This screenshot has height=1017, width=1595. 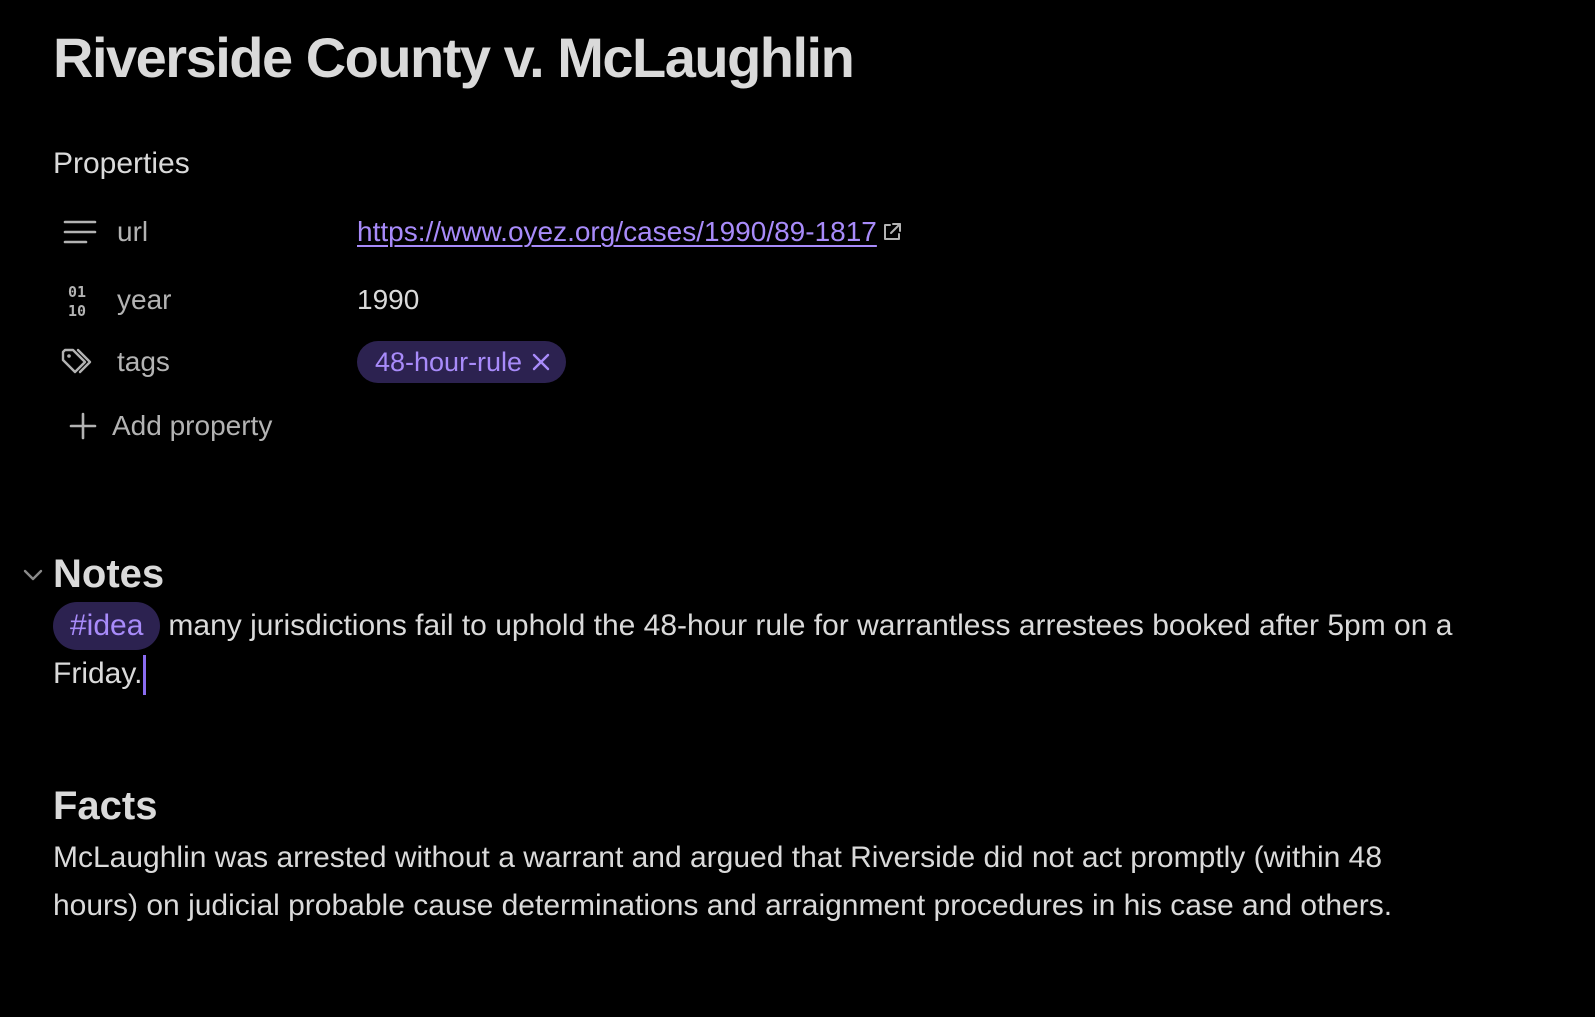 I want to click on property-row-tags: tags 48-hour-rule, so click(x=313, y=362).